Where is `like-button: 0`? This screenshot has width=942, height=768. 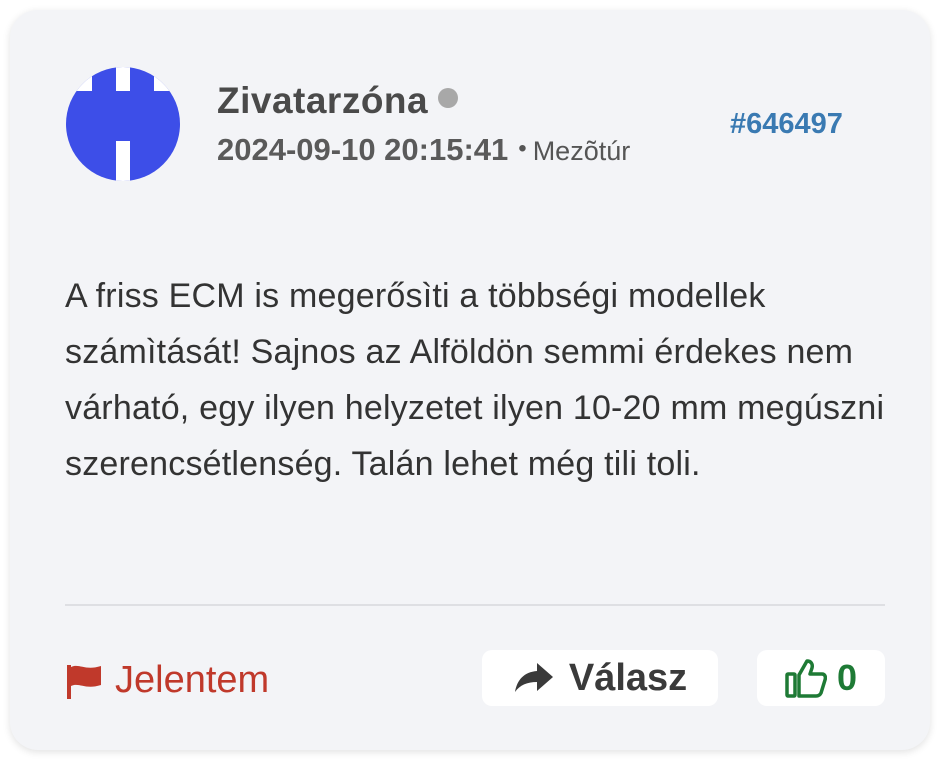
like-button: 0 is located at coordinates (821, 678).